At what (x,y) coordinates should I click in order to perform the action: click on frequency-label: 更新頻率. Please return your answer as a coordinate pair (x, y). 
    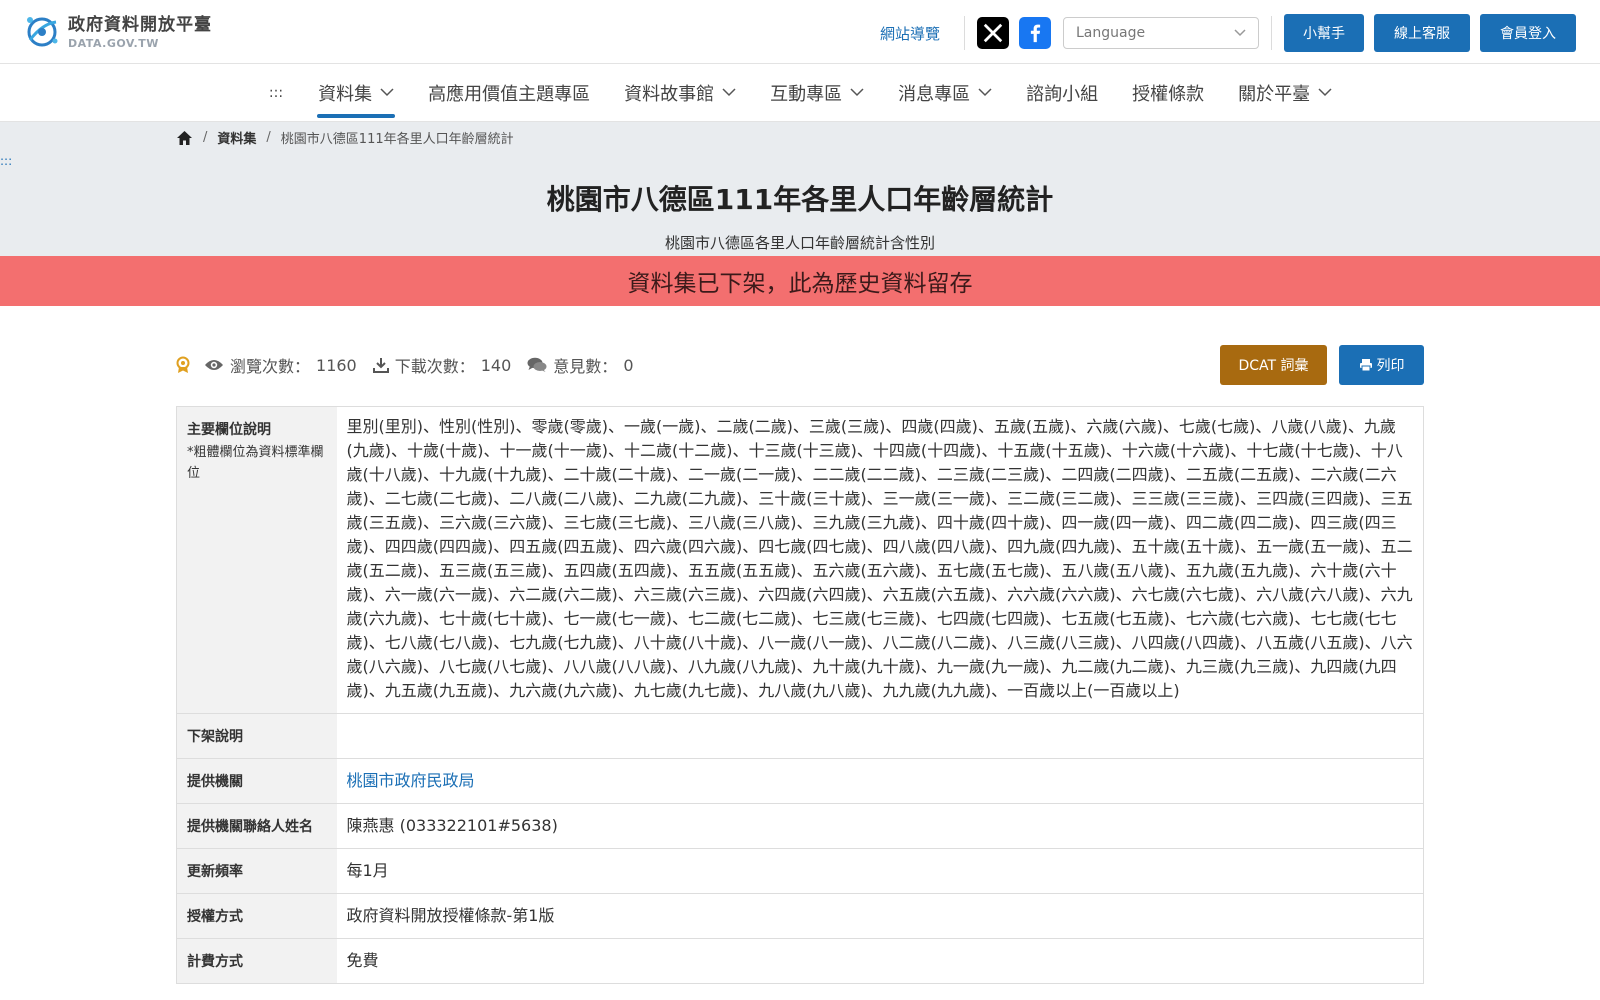
    Looking at the image, I should click on (256, 871).